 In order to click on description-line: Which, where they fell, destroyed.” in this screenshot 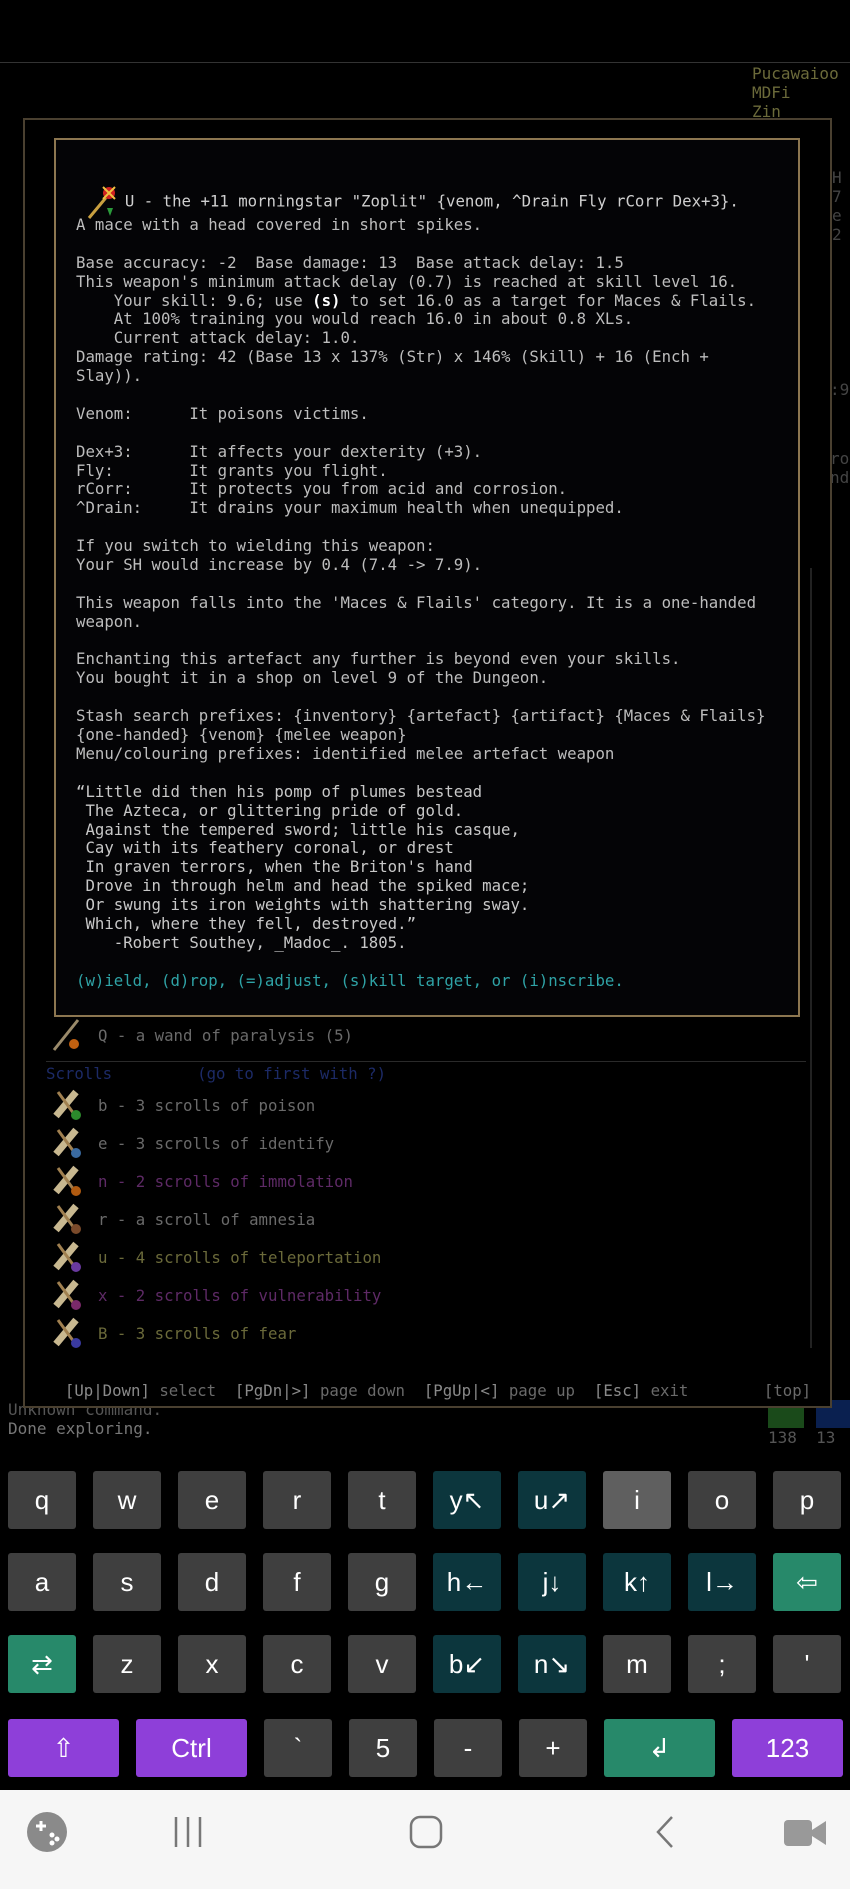, I will do `click(246, 923)`.